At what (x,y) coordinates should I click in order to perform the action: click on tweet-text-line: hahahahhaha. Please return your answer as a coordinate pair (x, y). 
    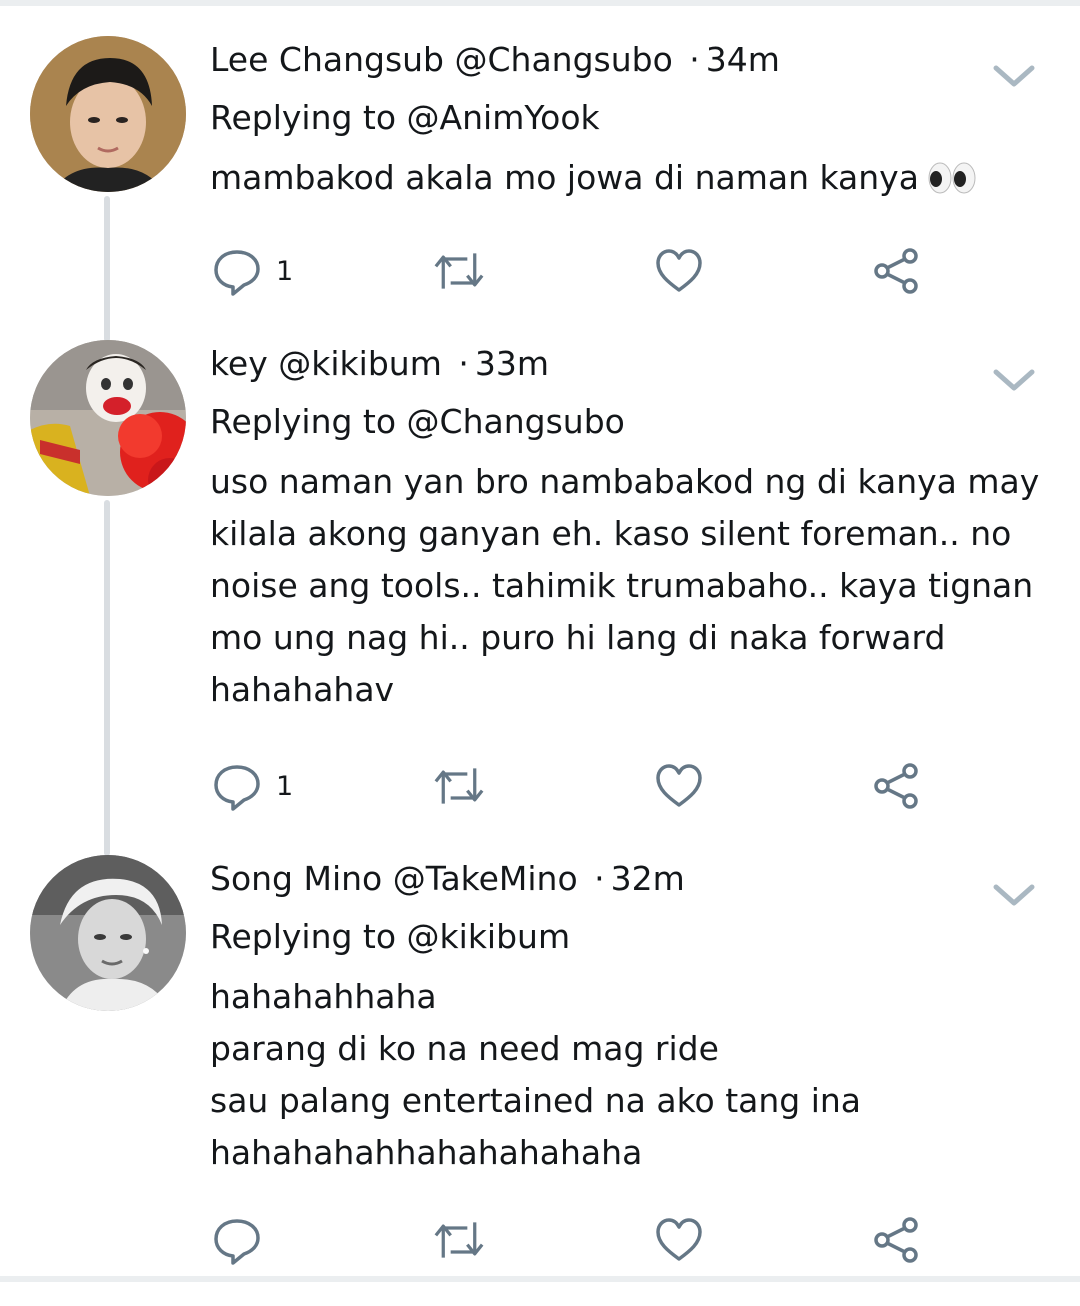
    Looking at the image, I should click on (323, 996).